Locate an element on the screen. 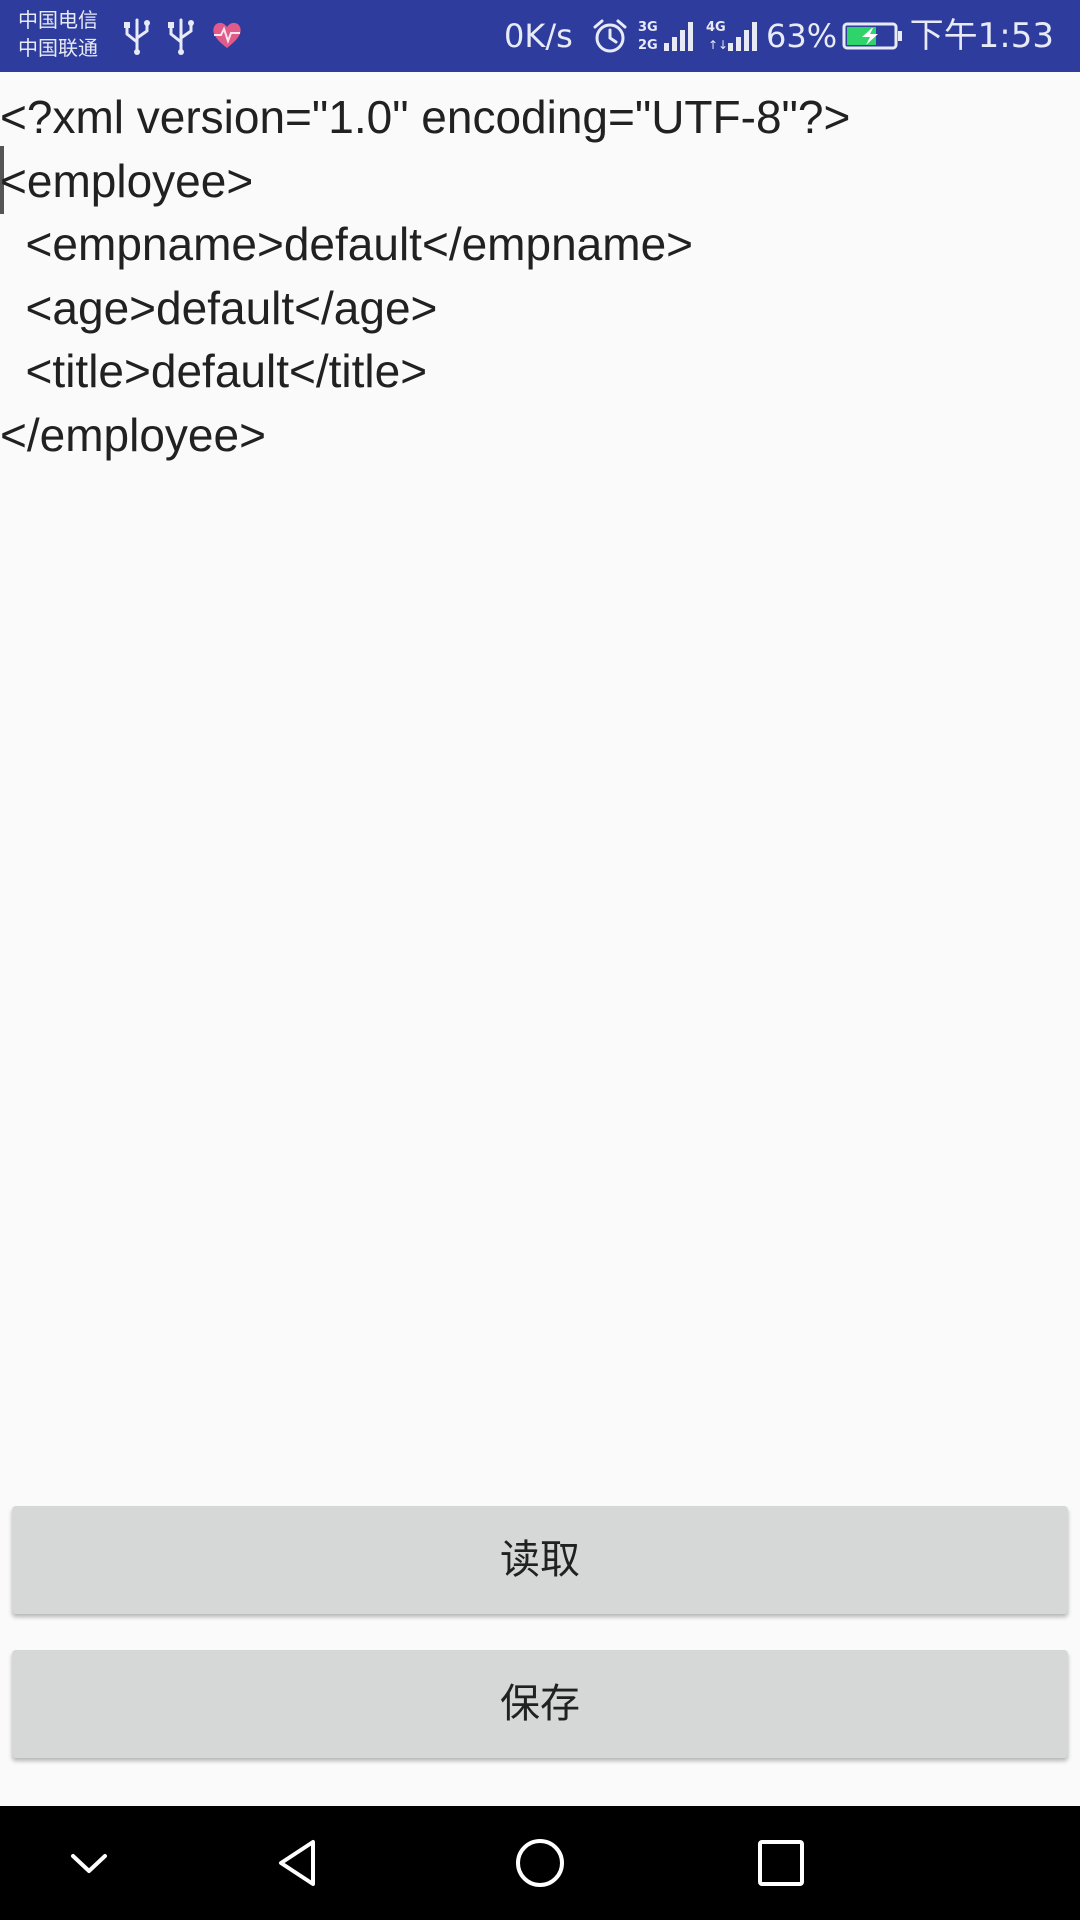 This screenshot has height=1920, width=1080. chevron-down-icon is located at coordinates (89, 1863).